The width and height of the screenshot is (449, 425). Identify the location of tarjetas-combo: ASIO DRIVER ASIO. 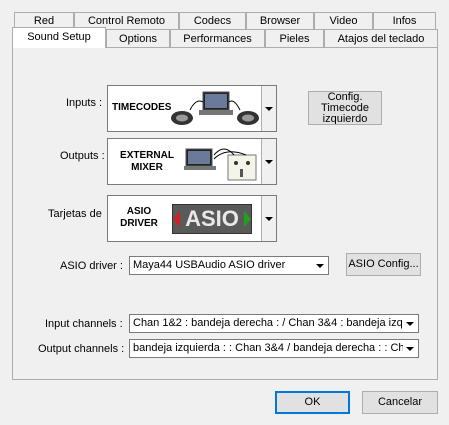
(192, 218).